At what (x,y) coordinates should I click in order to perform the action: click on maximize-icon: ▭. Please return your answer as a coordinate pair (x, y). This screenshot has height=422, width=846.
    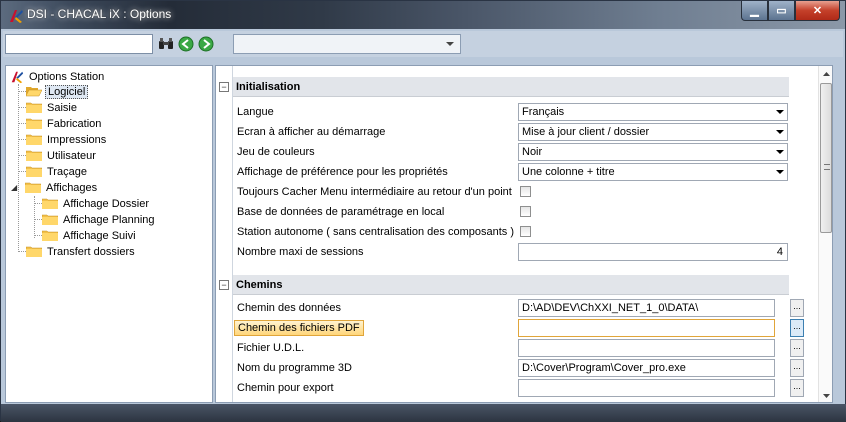
    Looking at the image, I should click on (781, 11).